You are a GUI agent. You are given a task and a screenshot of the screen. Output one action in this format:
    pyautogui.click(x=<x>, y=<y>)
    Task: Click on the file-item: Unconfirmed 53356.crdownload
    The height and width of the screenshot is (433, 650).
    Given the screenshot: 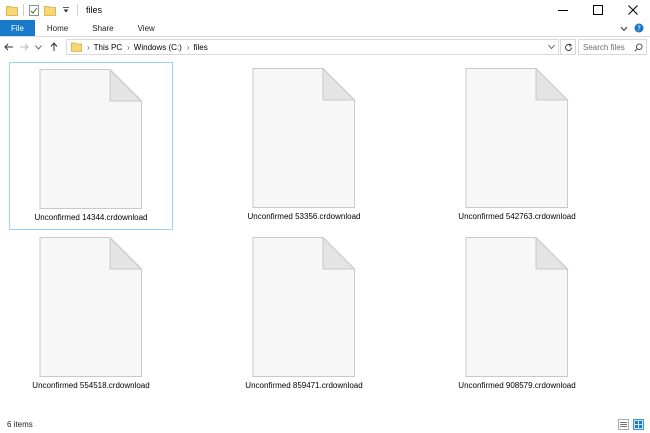 What is the action you would take?
    pyautogui.click(x=304, y=146)
    